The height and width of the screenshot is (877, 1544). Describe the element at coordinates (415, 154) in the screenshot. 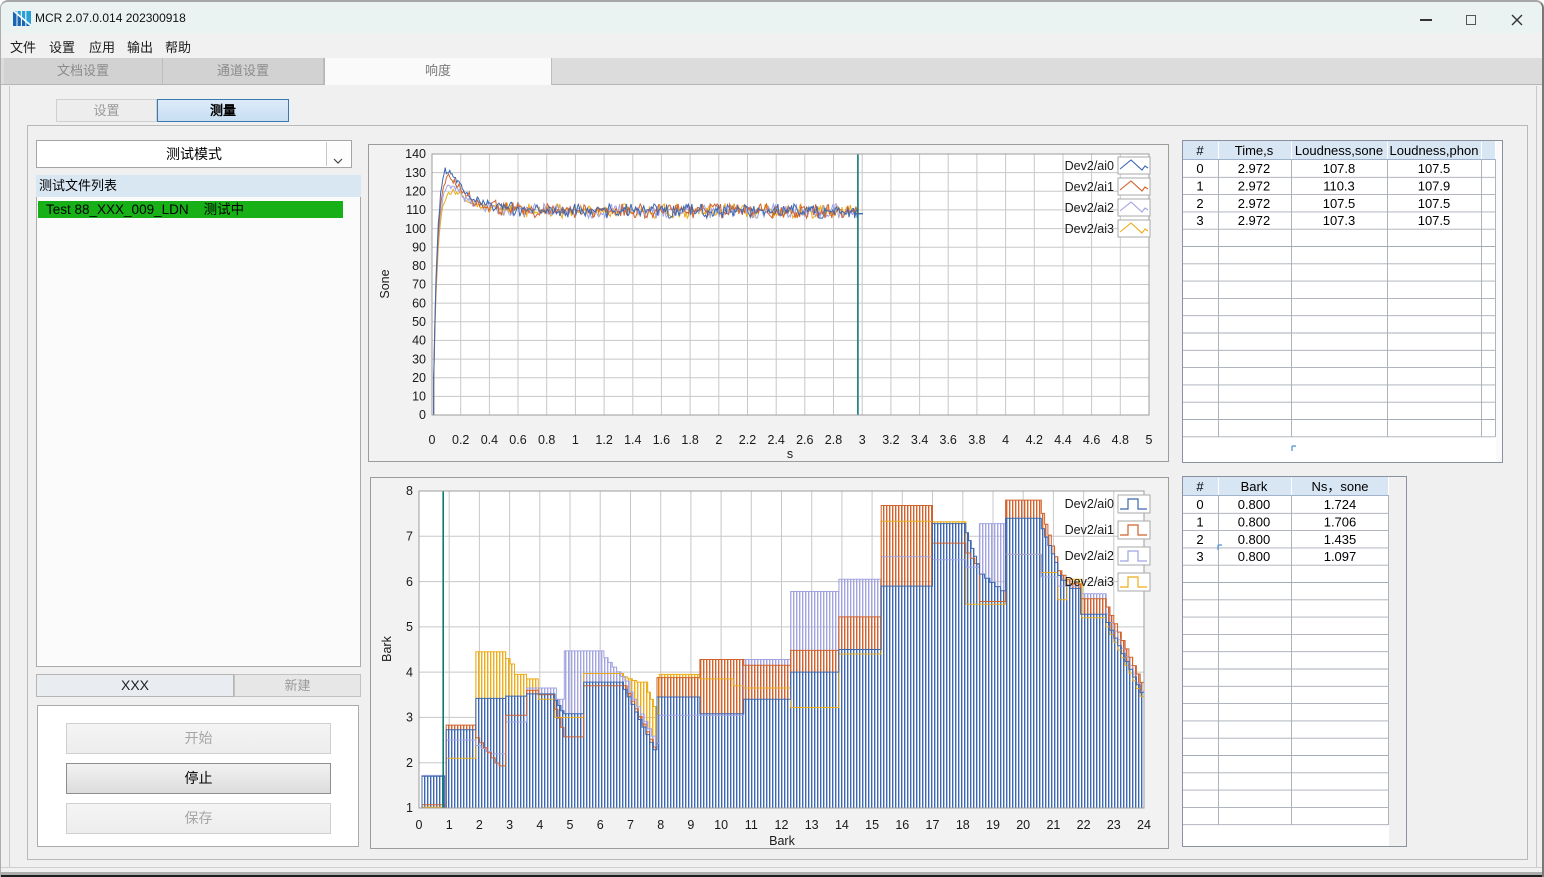

I see `svg-text: 140` at that location.